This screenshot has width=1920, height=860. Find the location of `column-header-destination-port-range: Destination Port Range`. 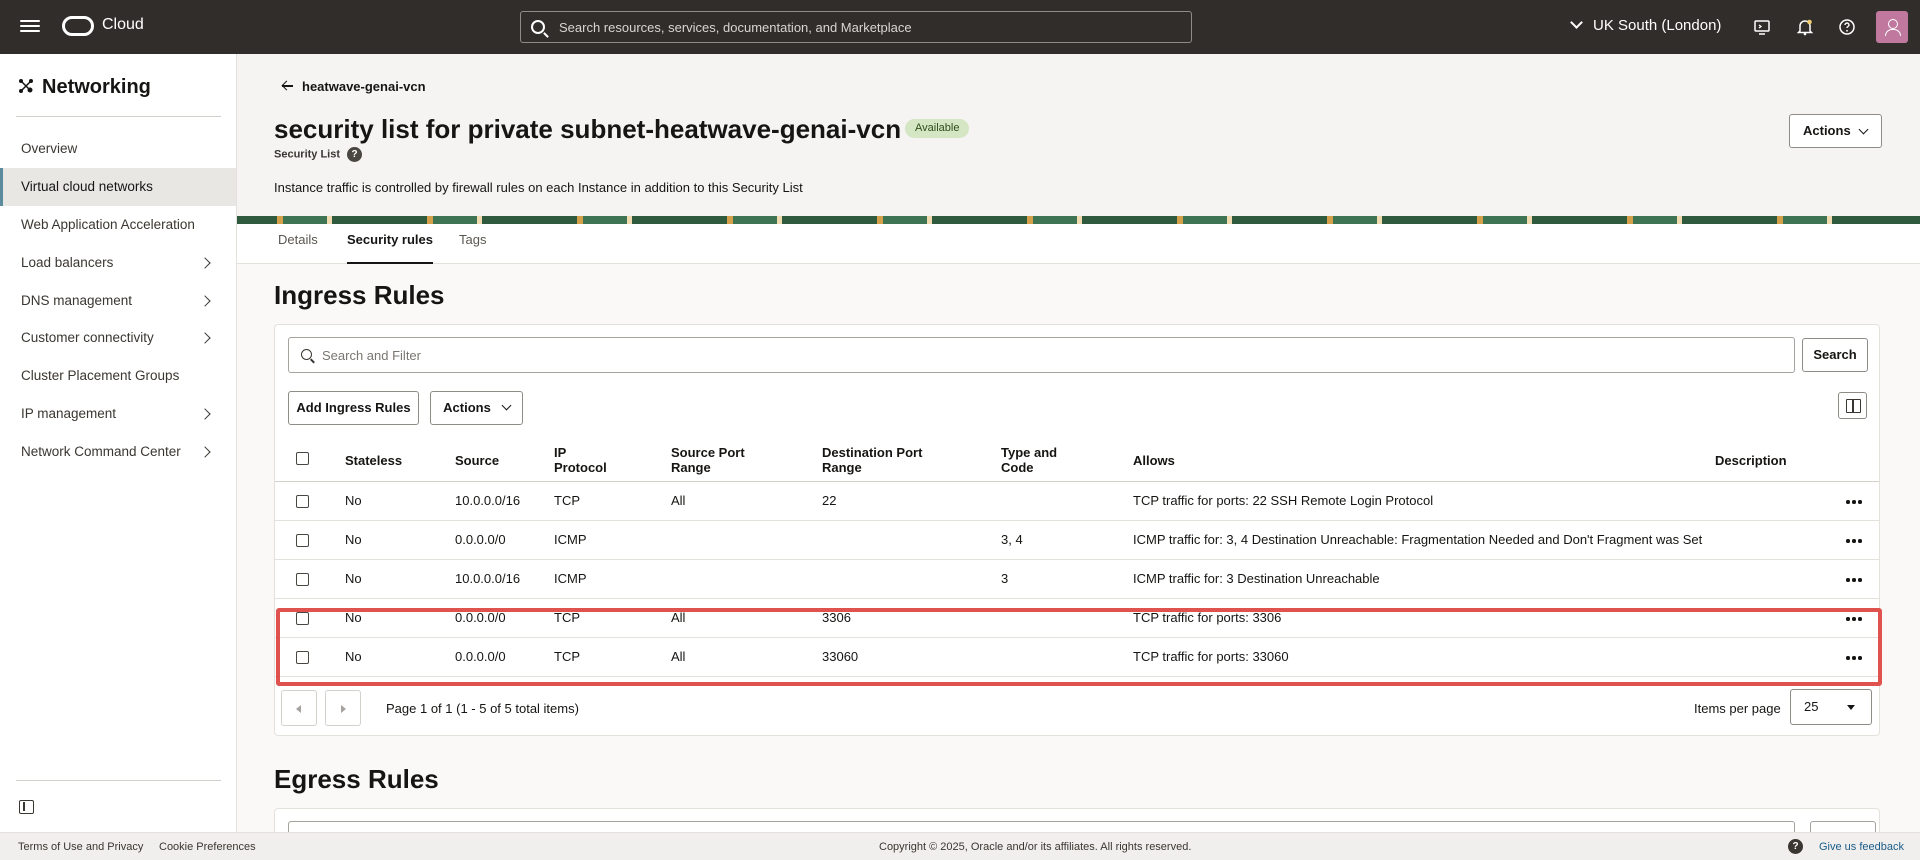

column-header-destination-port-range: Destination Port Range is located at coordinates (877, 460).